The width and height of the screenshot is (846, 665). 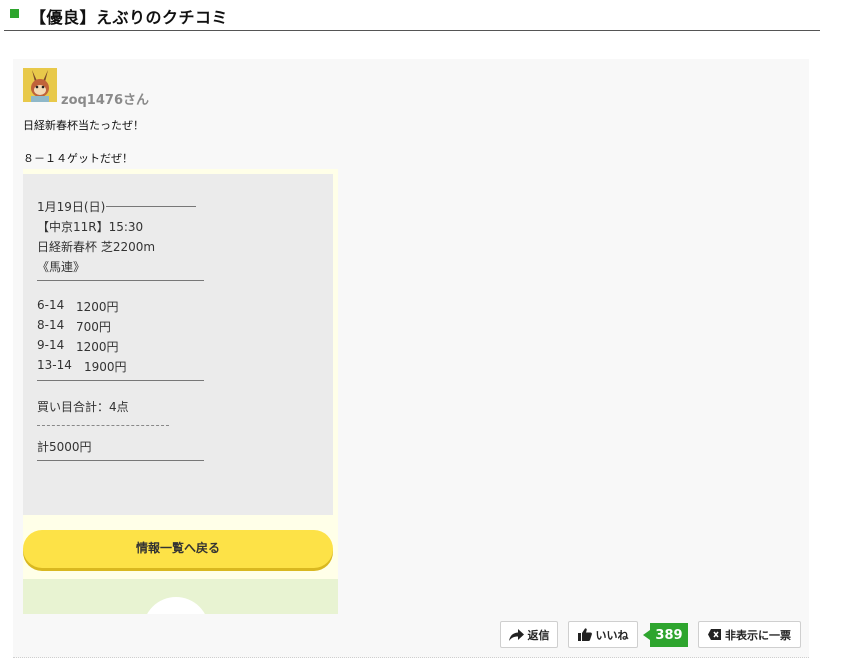 I want to click on reply-button: 返信, so click(x=529, y=634).